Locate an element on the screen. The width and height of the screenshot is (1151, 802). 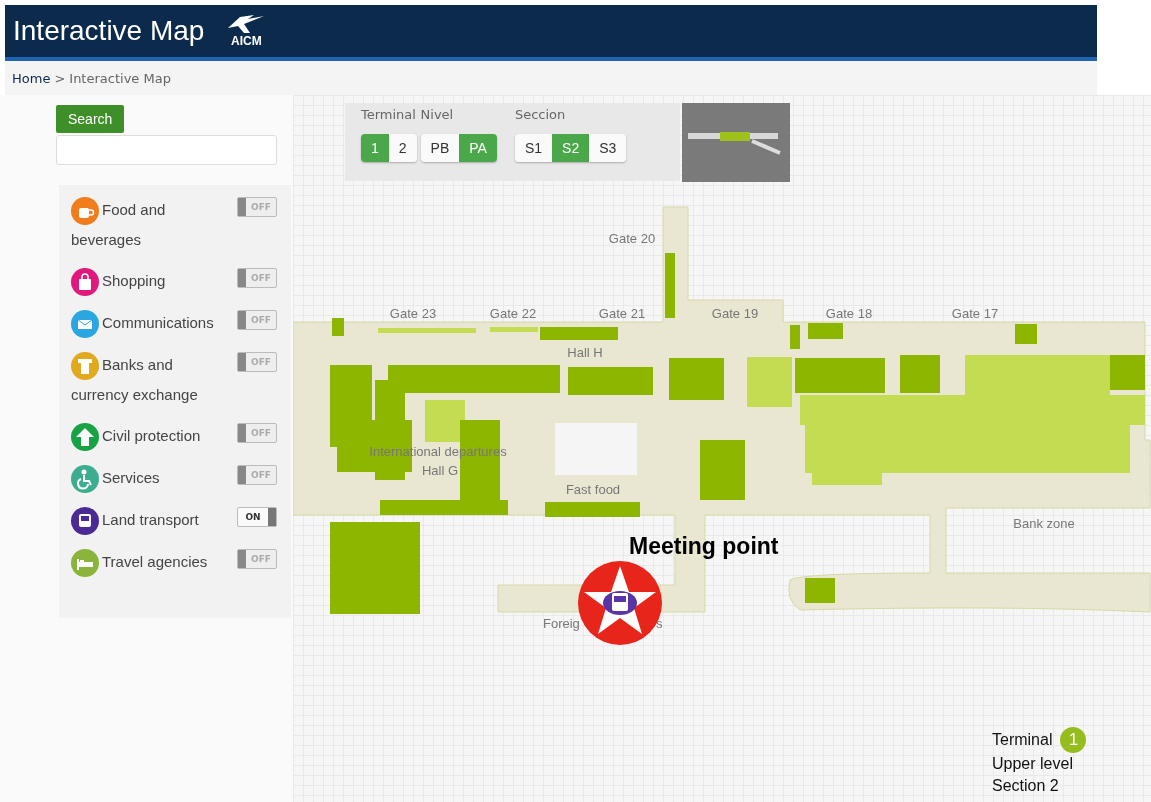
legend-terminal-label: Terminal is located at coordinates (1022, 740).